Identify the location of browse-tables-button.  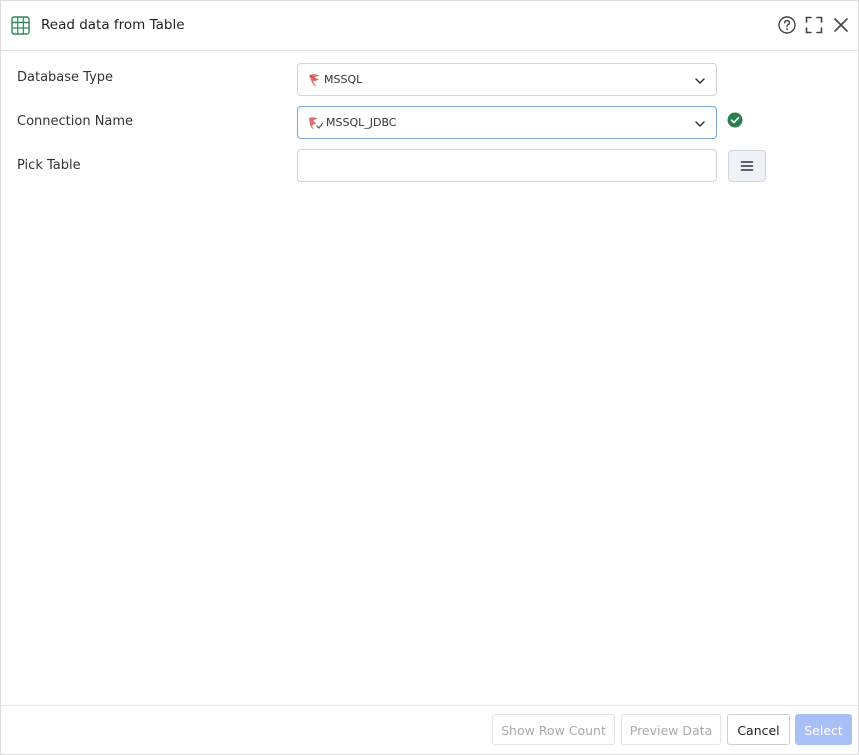
(747, 166).